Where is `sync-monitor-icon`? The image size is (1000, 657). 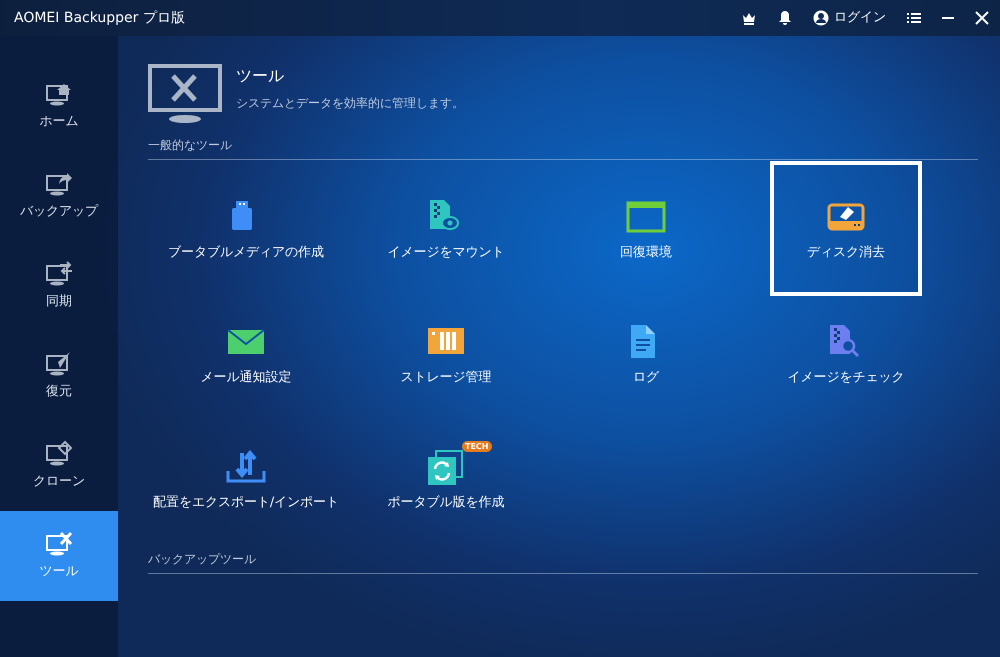
sync-monitor-icon is located at coordinates (59, 273).